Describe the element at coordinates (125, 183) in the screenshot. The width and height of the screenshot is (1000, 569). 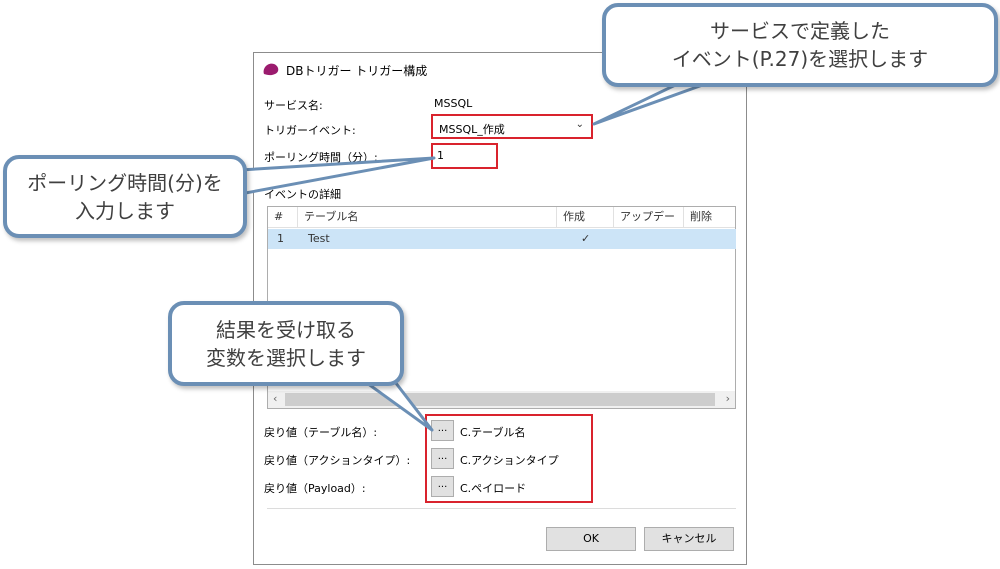
I see `callout-polling-time-line1: ポーリング時間(分)を` at that location.